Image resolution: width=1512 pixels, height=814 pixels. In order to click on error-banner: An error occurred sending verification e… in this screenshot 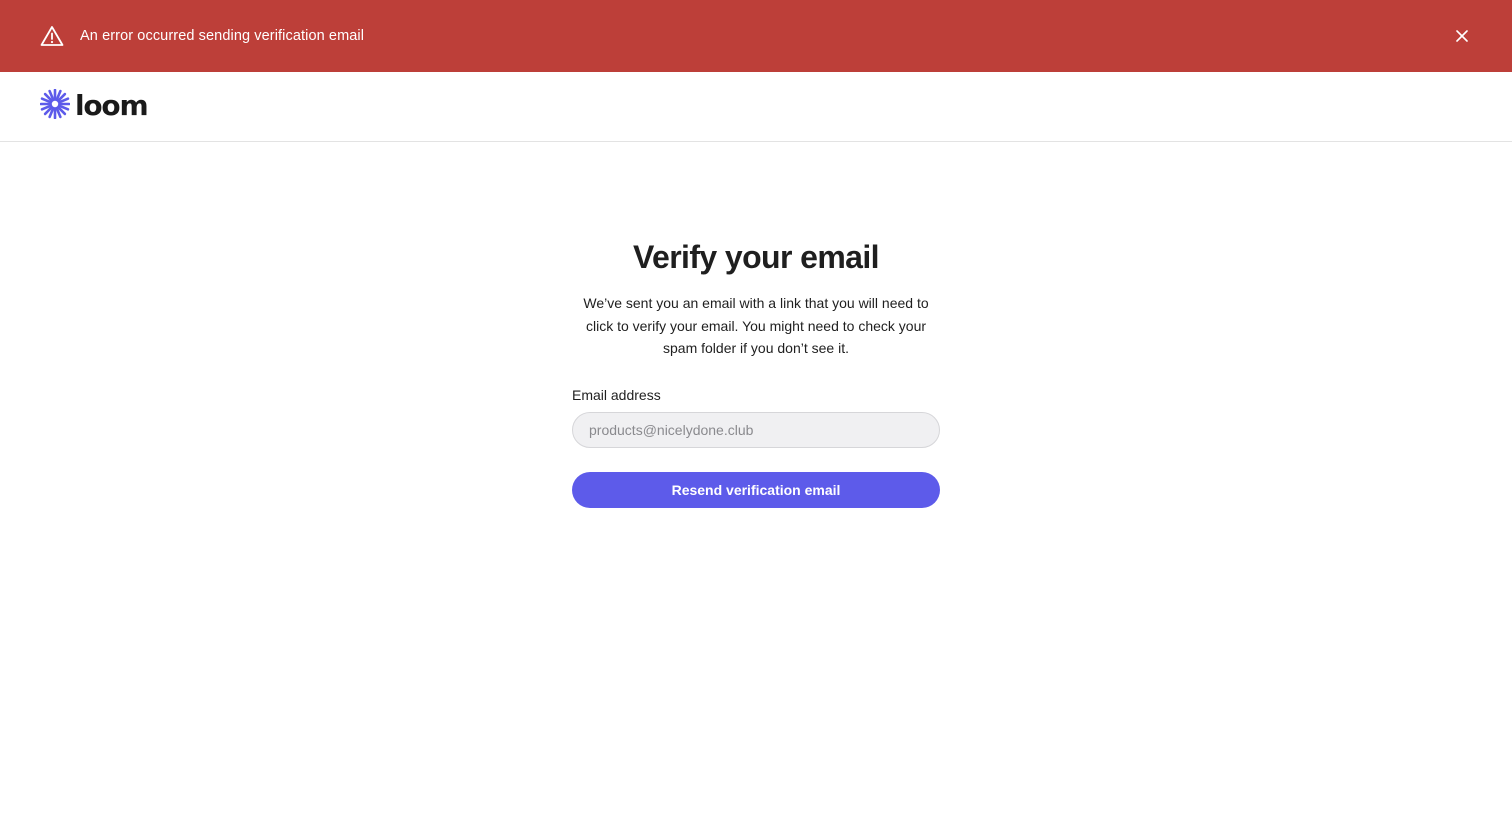, I will do `click(756, 36)`.